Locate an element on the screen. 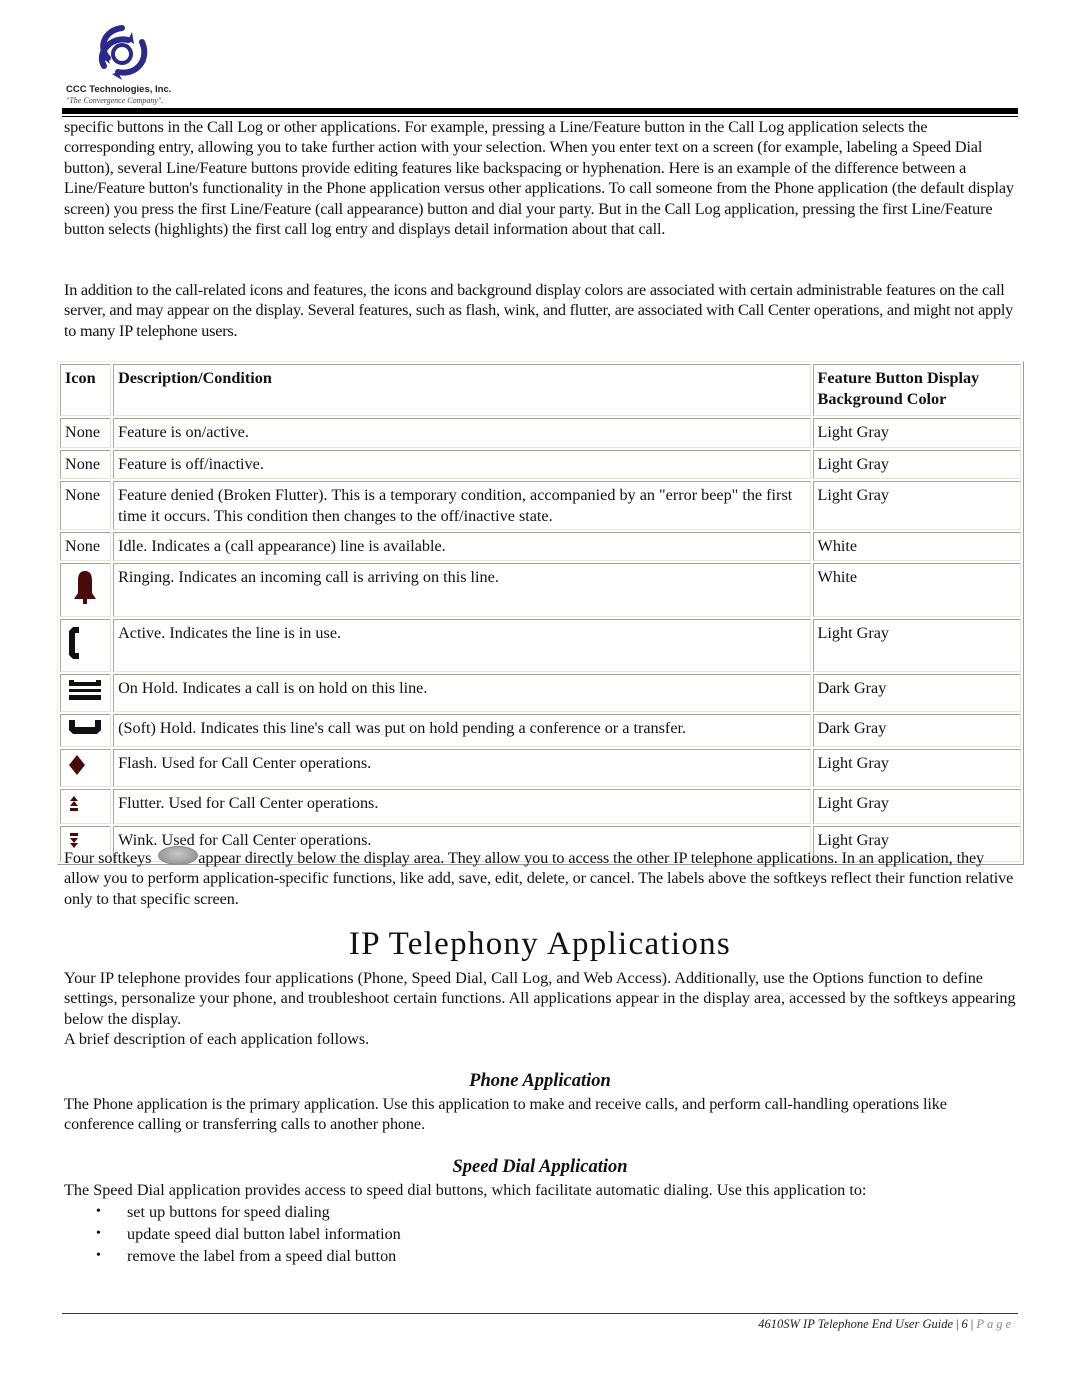  footer-doc-title: 4610SW IP Telephone End User Guide is located at coordinates (856, 1324).